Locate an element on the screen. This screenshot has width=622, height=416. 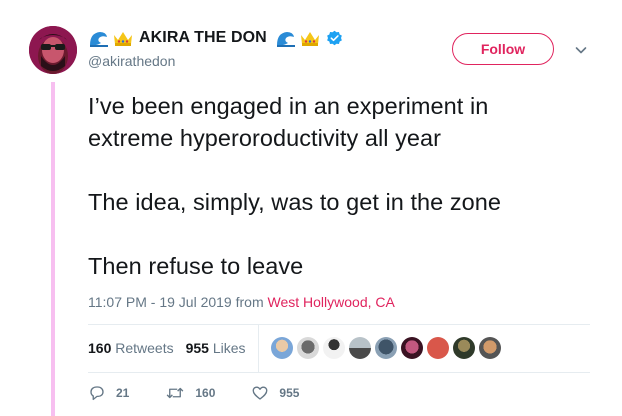
likes-label: Likes is located at coordinates (229, 348).